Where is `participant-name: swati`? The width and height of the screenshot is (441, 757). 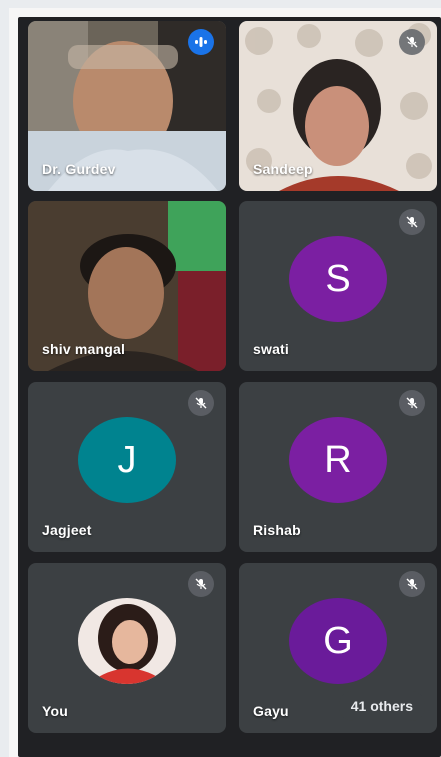
participant-name: swati is located at coordinates (271, 349).